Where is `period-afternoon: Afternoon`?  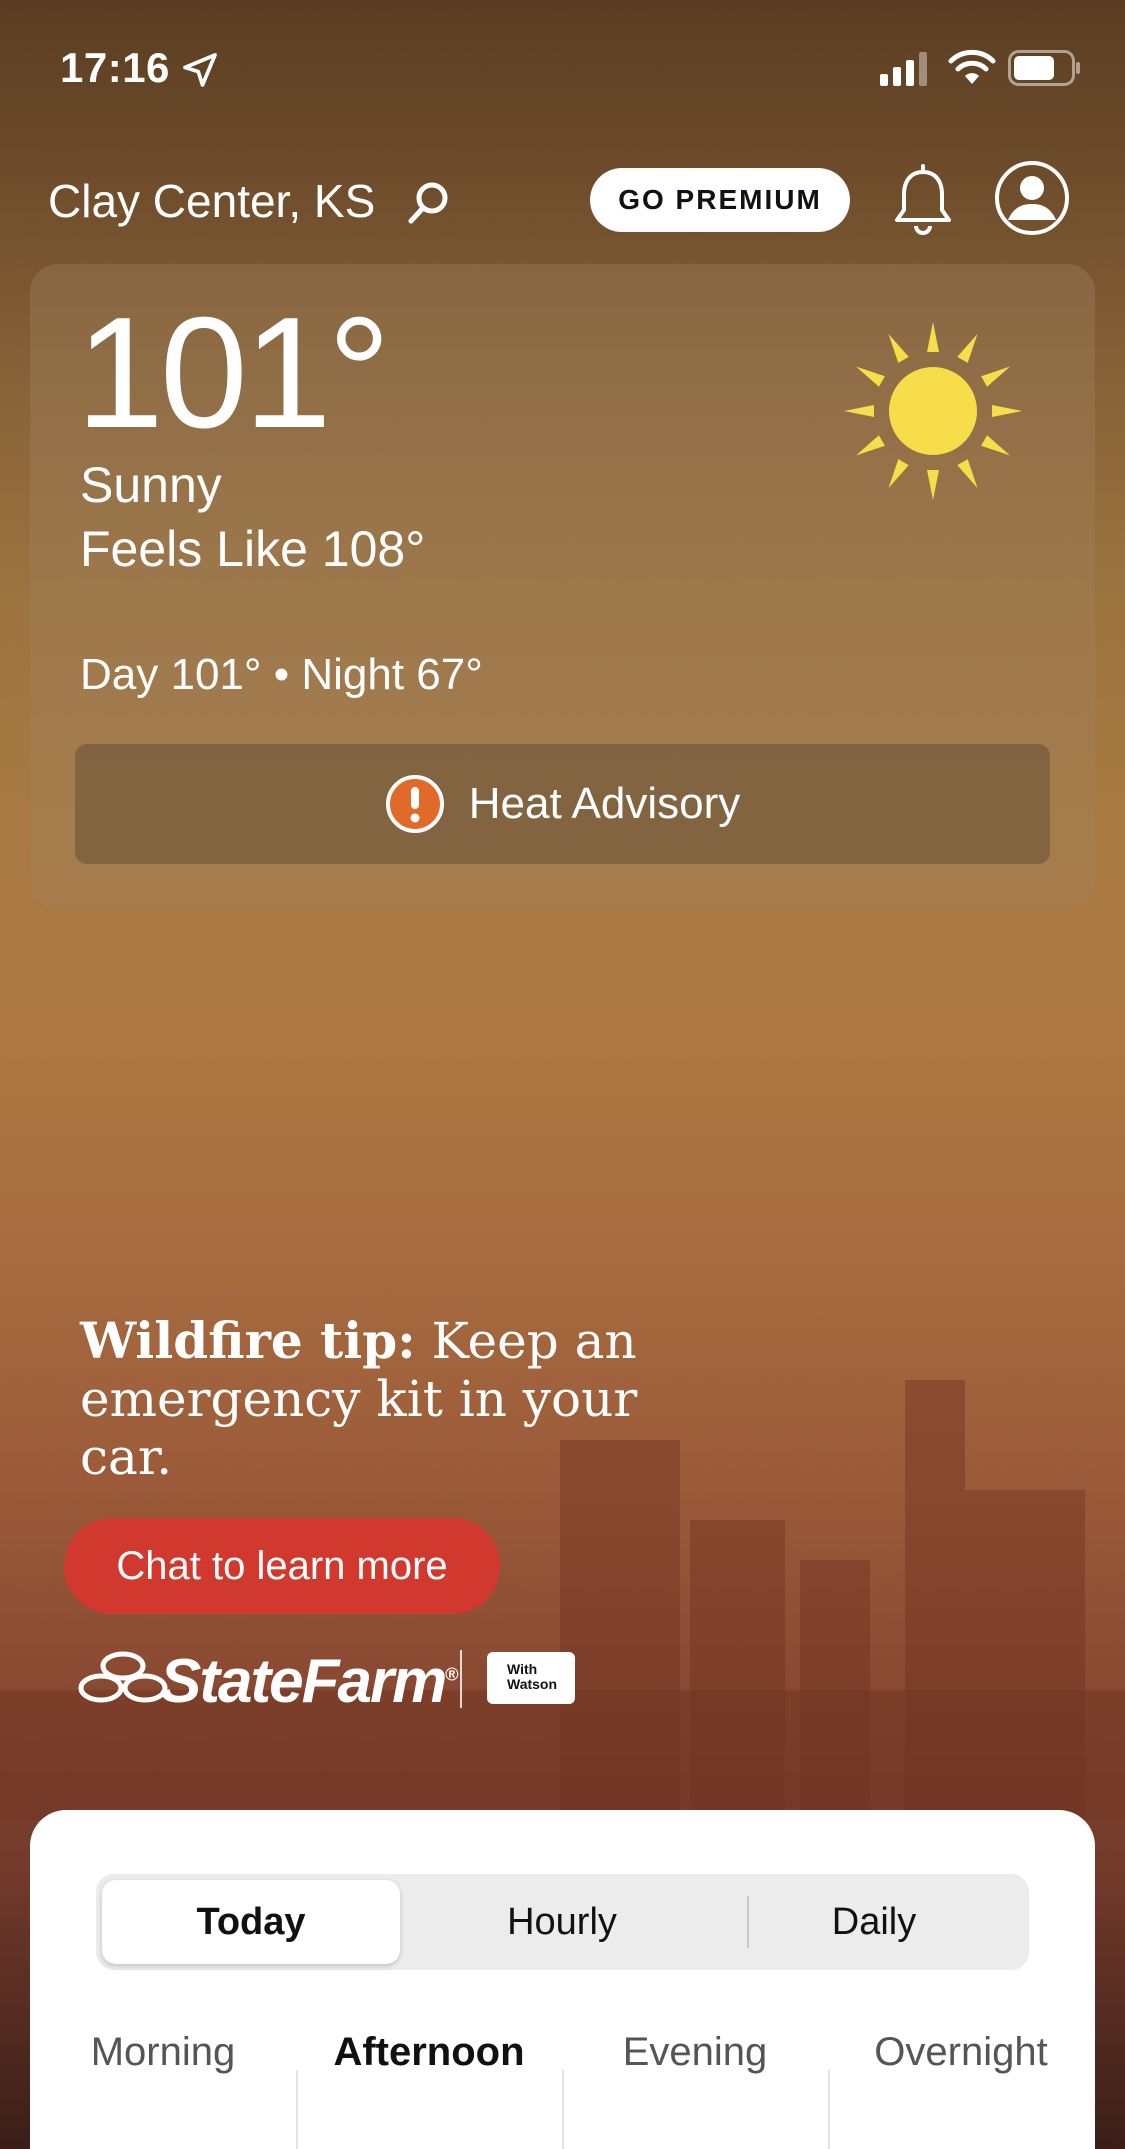
period-afternoon: Afternoon is located at coordinates (429, 2052).